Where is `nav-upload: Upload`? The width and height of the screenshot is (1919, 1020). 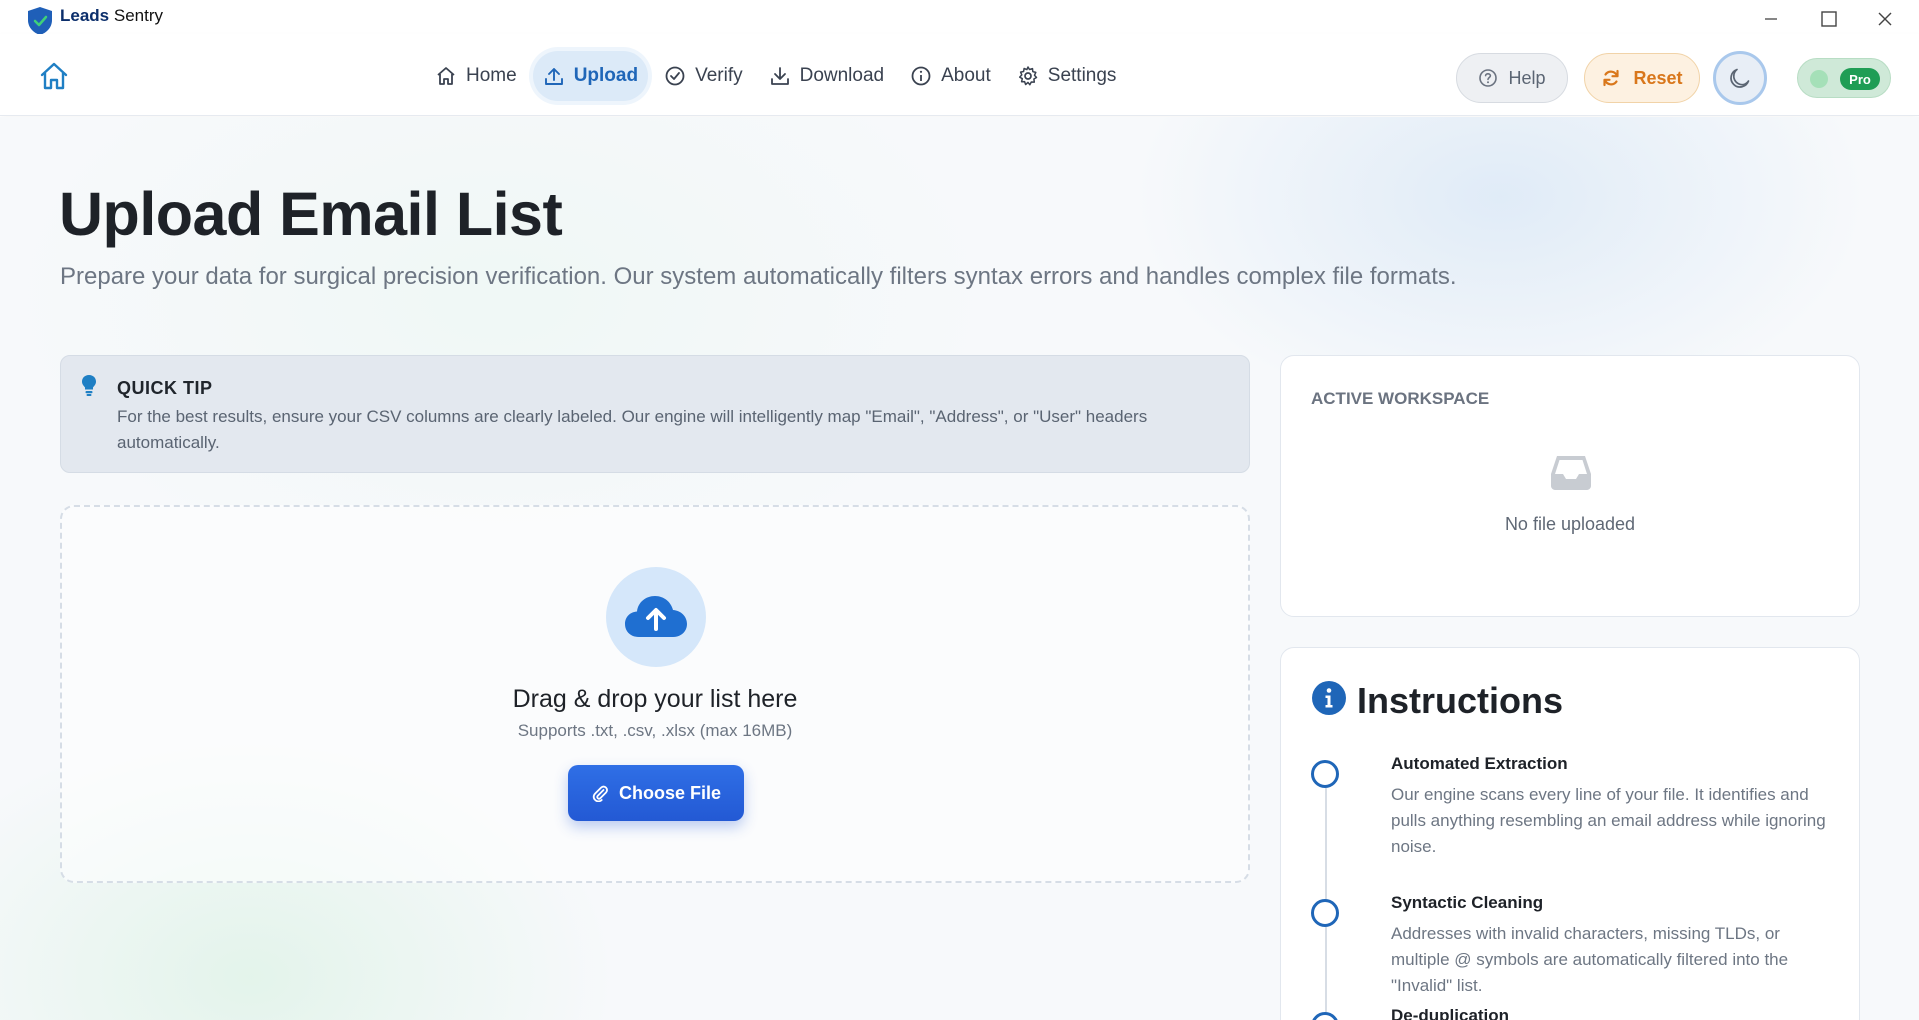
nav-upload: Upload is located at coordinates (590, 76).